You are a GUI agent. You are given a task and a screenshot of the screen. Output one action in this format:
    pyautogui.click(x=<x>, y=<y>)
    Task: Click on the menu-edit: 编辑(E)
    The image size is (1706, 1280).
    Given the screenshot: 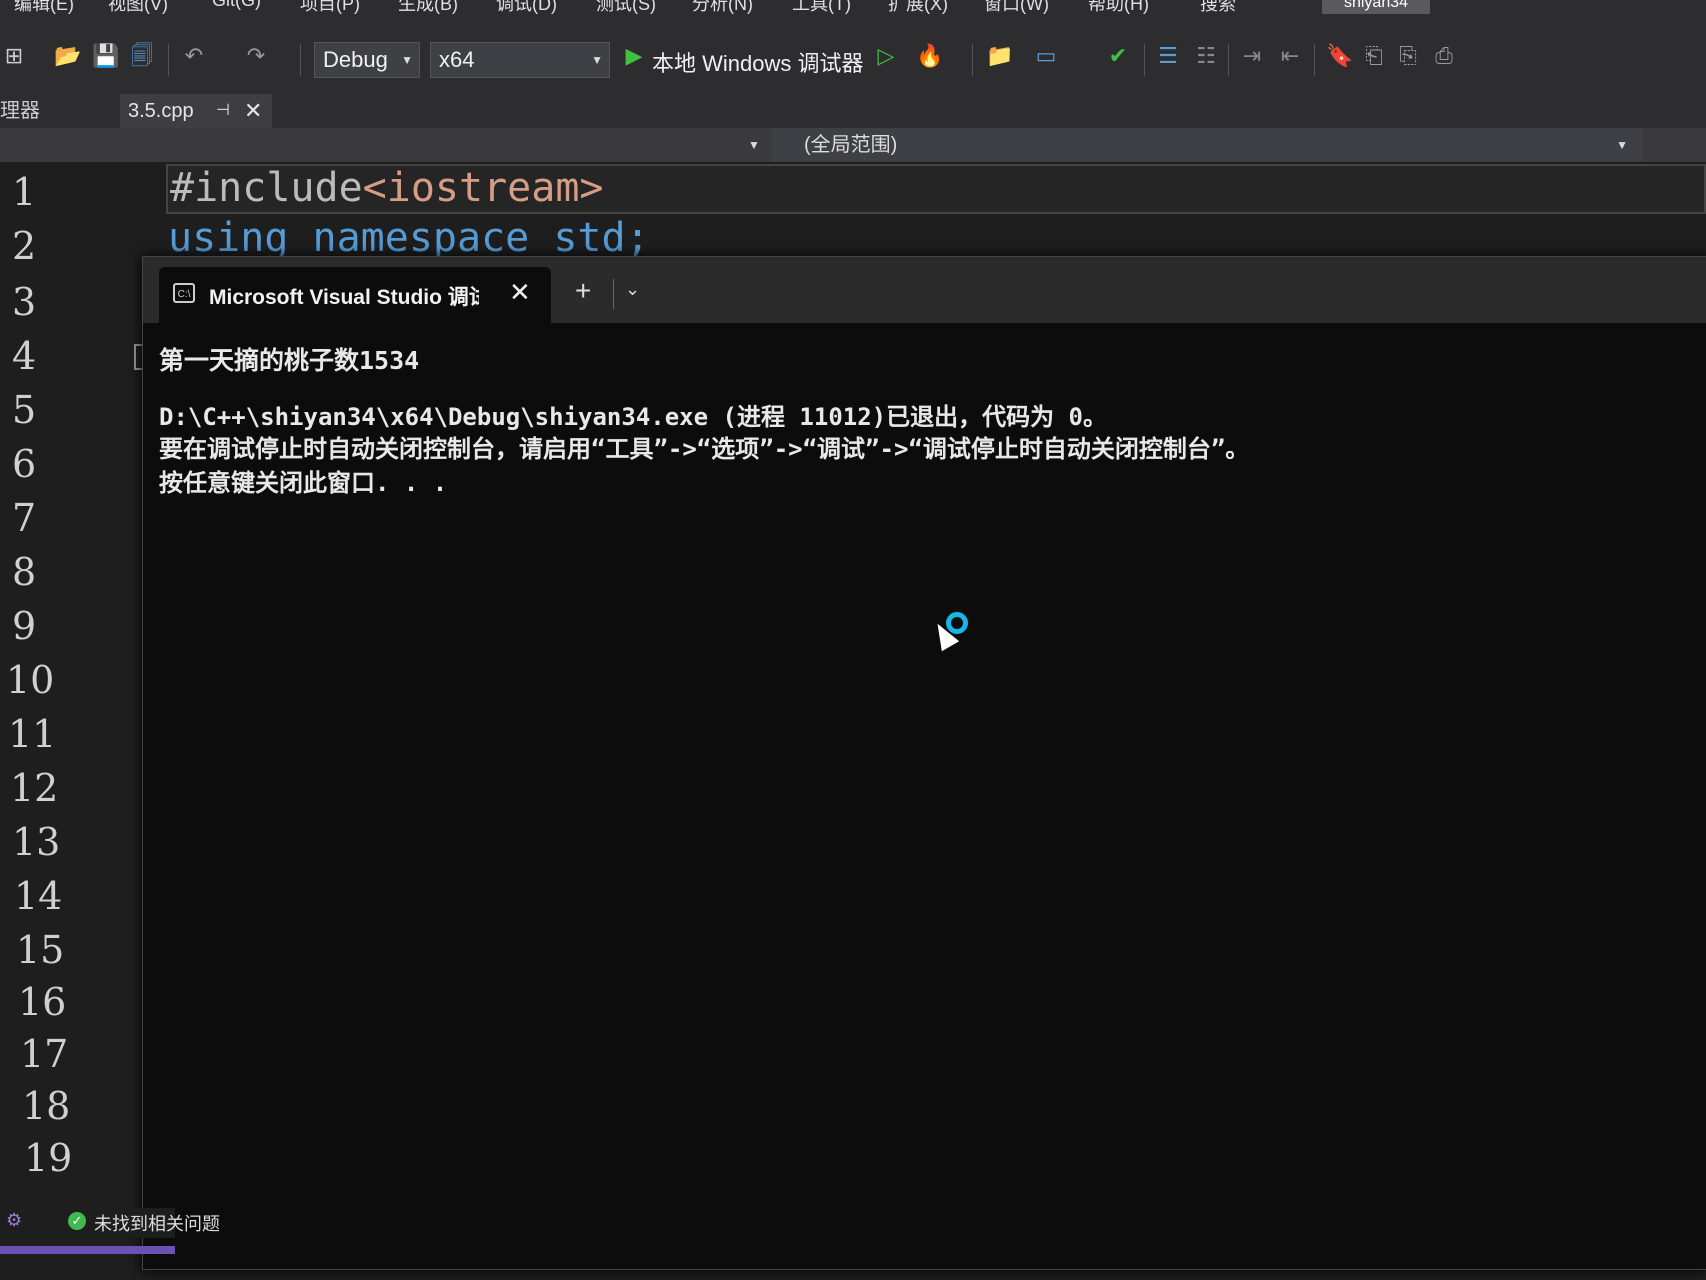 What is the action you would take?
    pyautogui.click(x=44, y=7)
    